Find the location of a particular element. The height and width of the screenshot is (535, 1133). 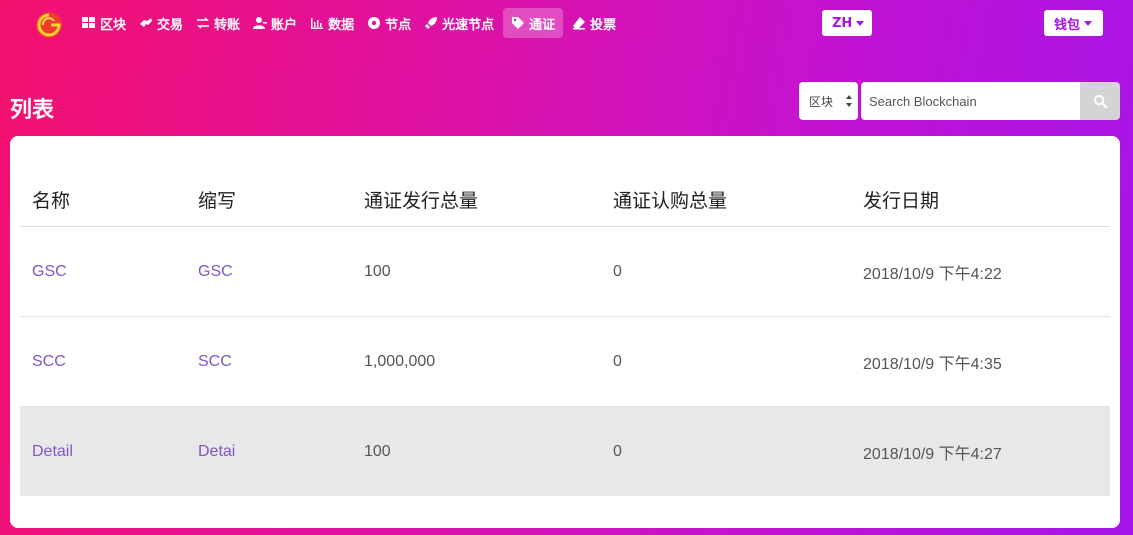

issue-date-cell: 2018/10/9 下午4:27 is located at coordinates (980, 451).